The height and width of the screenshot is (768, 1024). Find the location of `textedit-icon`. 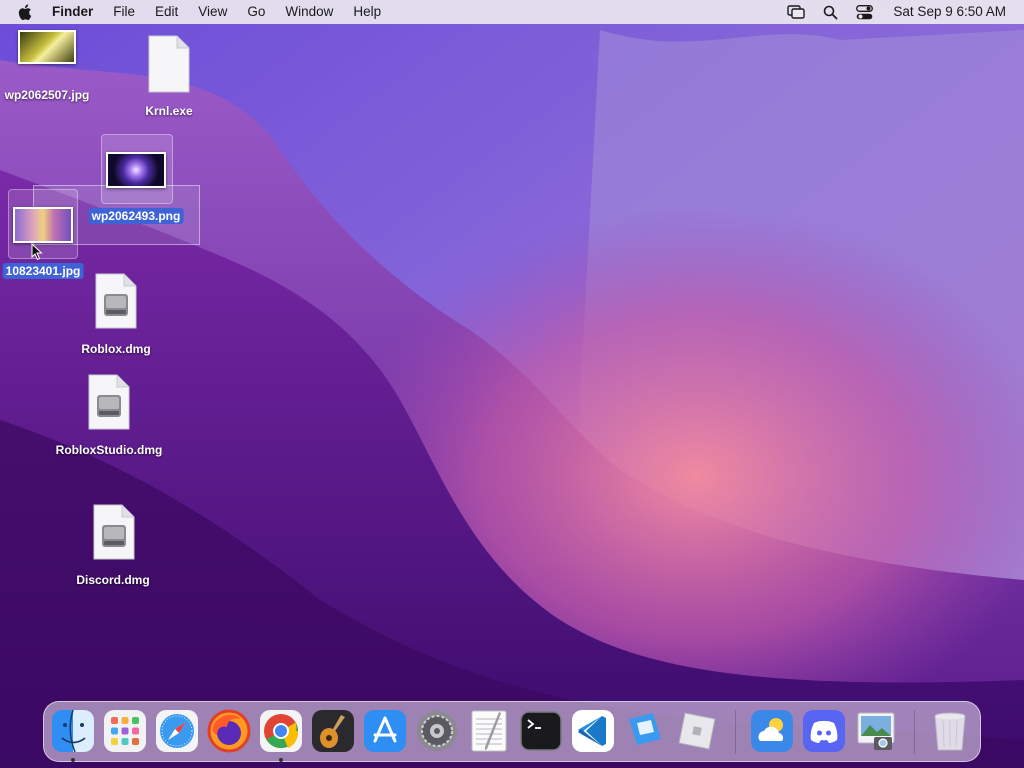

textedit-icon is located at coordinates (489, 731).